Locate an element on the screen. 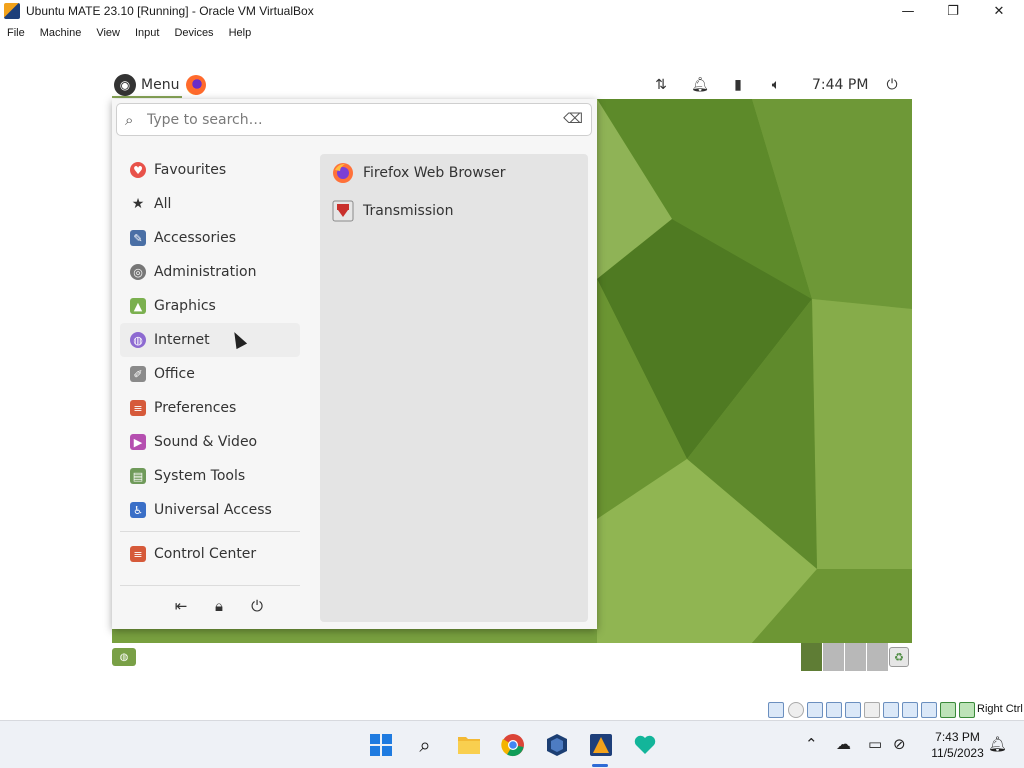  audio-icon is located at coordinates (815, 710).